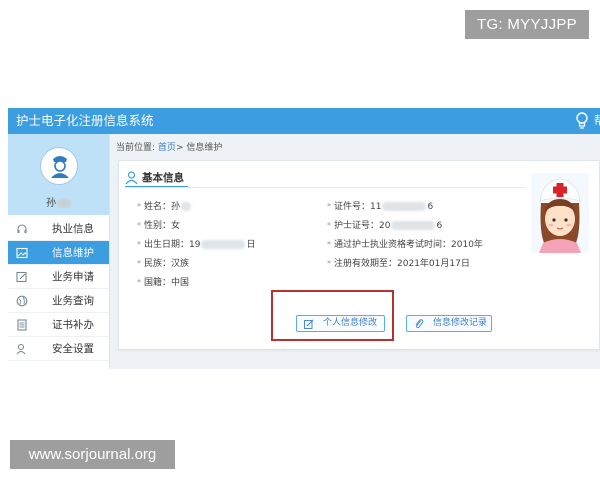 The height and width of the screenshot is (480, 600). What do you see at coordinates (22, 253) in the screenshot?
I see `image-icon` at bounding box center [22, 253].